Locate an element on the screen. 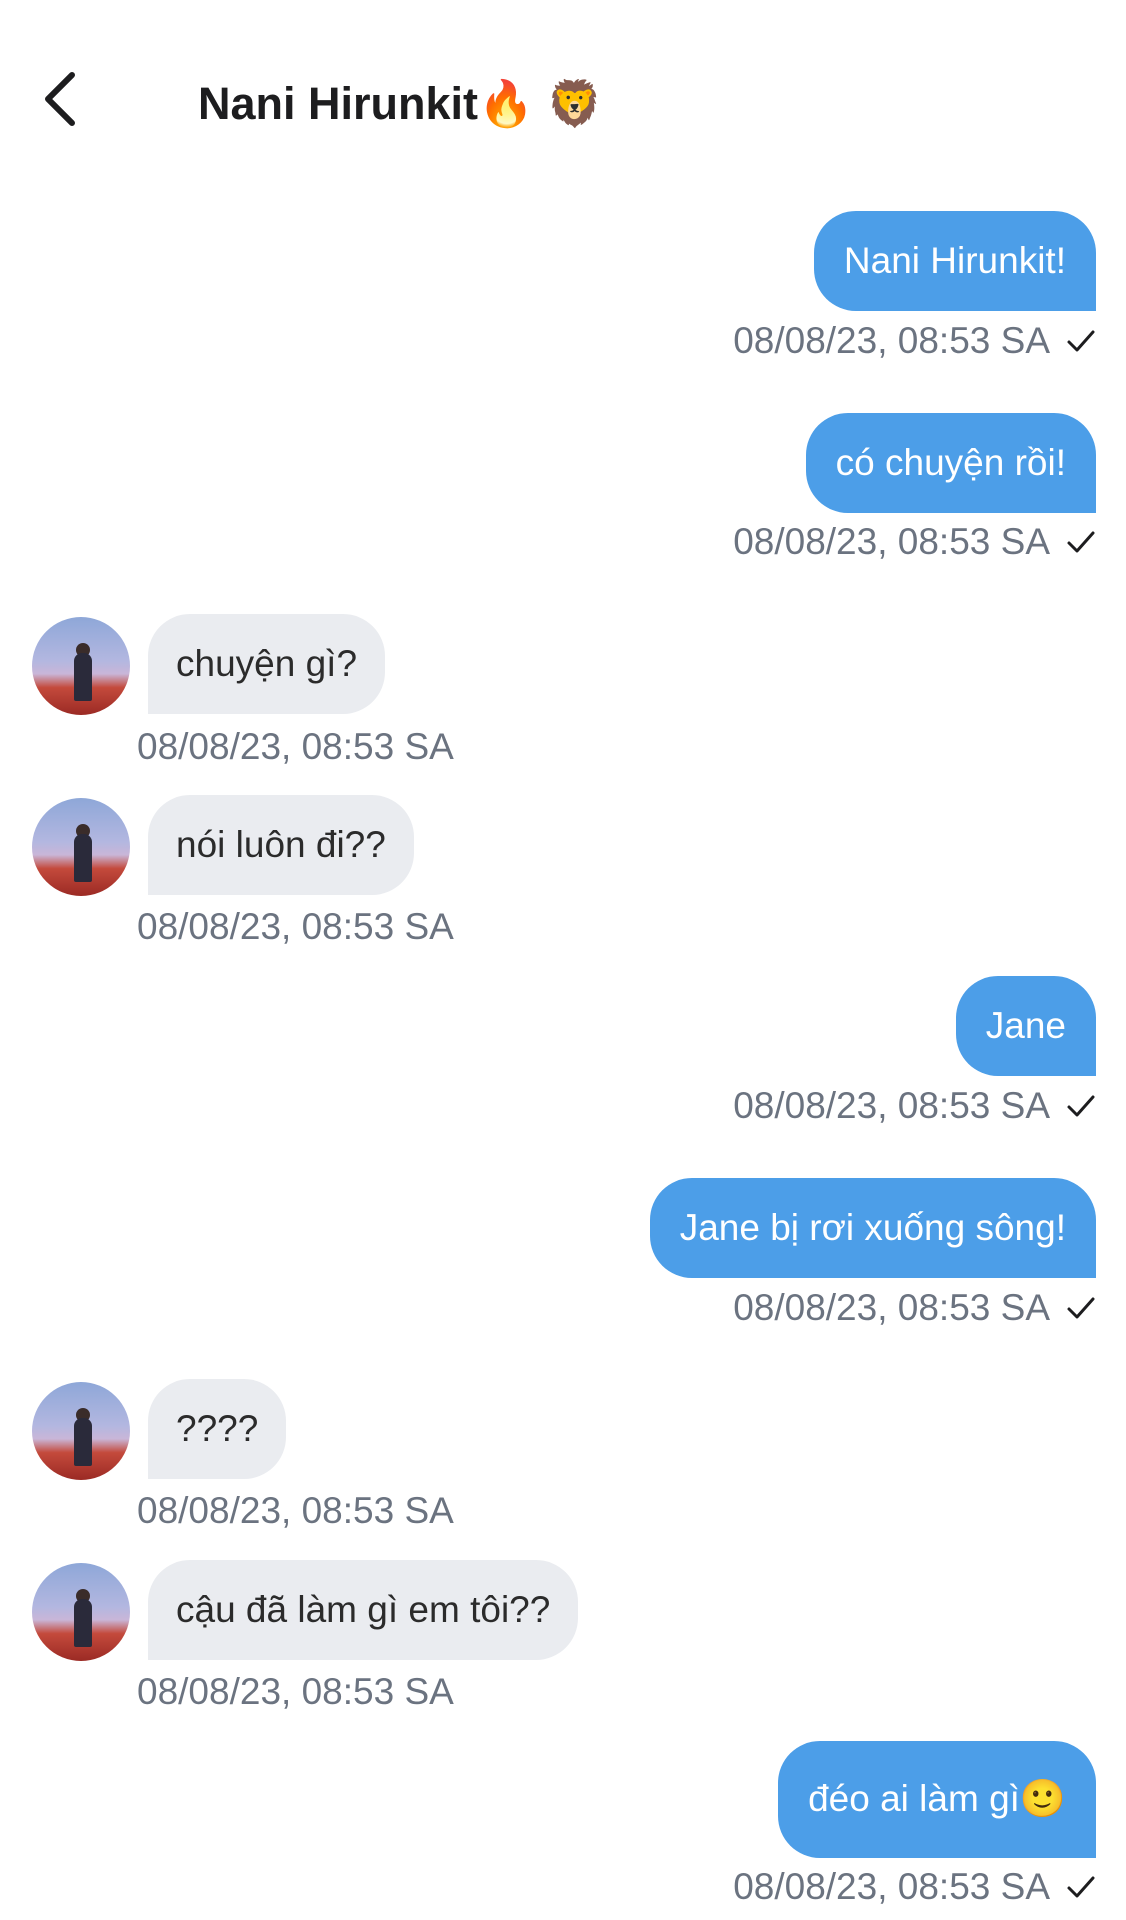 The width and height of the screenshot is (1126, 1920). message-text: chuyện gì? is located at coordinates (267, 663).